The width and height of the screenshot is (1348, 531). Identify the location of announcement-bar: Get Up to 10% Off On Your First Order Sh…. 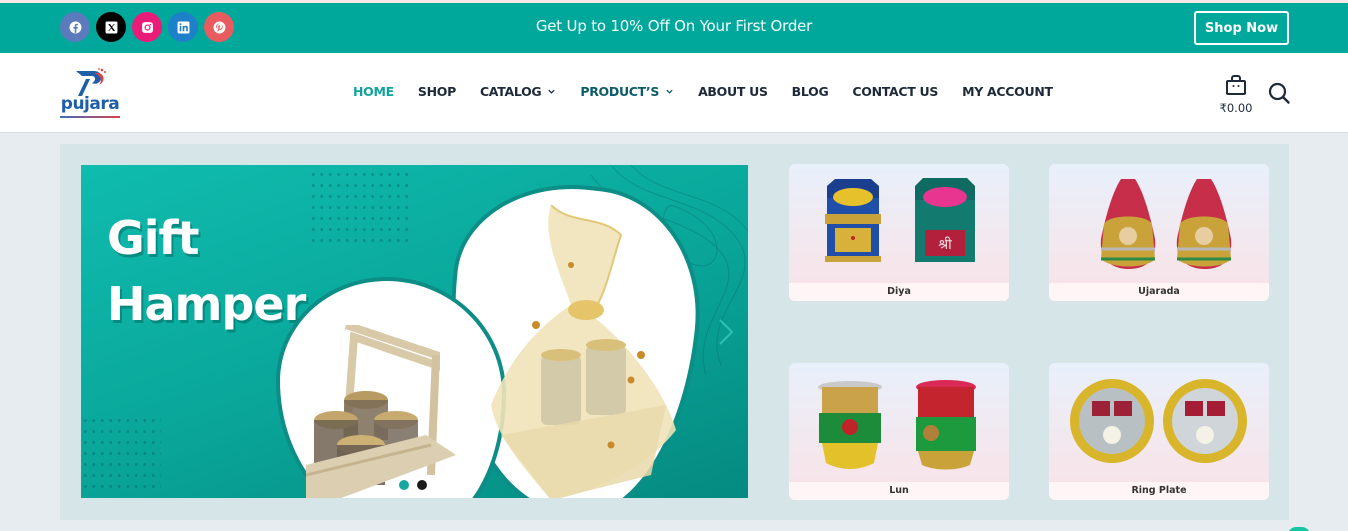
(674, 26).